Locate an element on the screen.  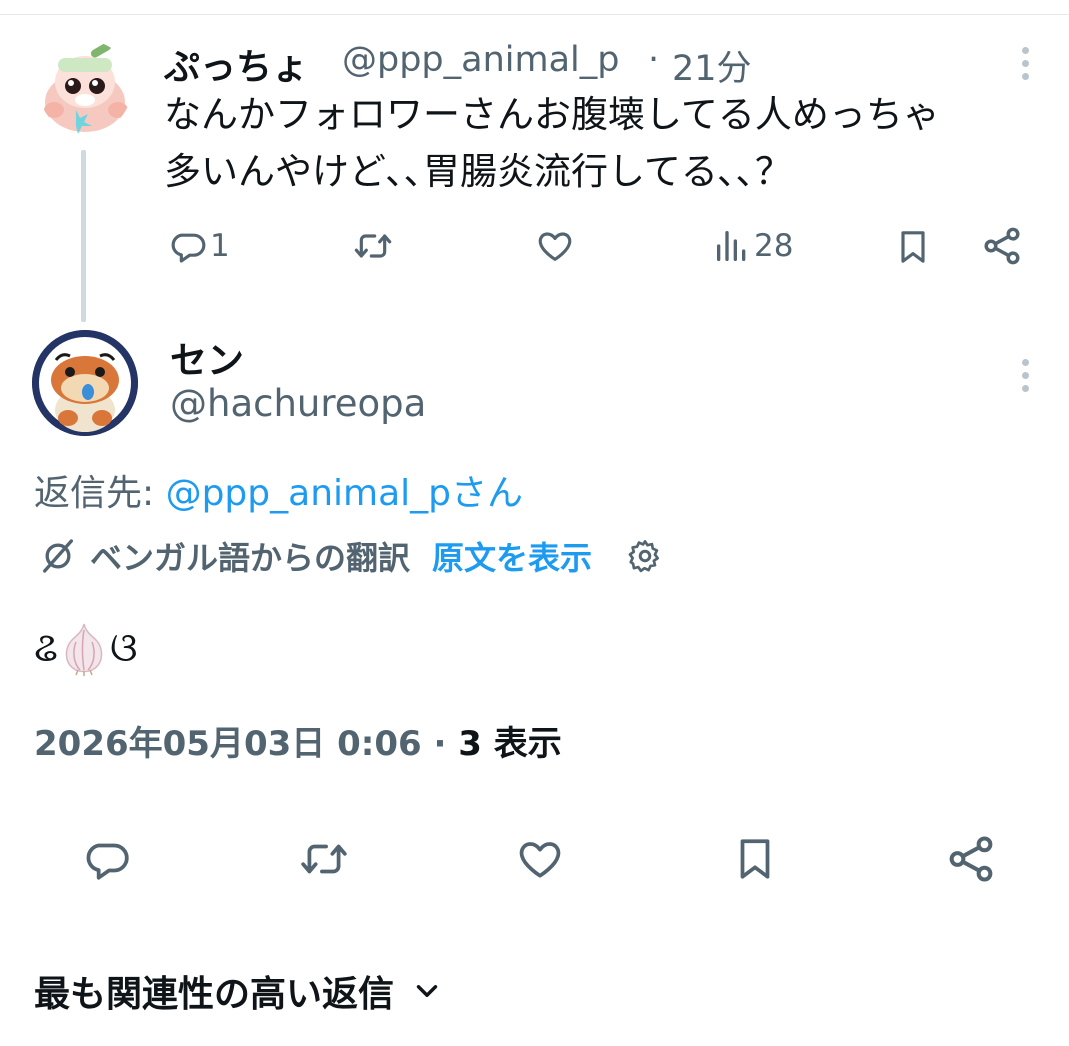
reply-handle: @hachureopa is located at coordinates (298, 403).